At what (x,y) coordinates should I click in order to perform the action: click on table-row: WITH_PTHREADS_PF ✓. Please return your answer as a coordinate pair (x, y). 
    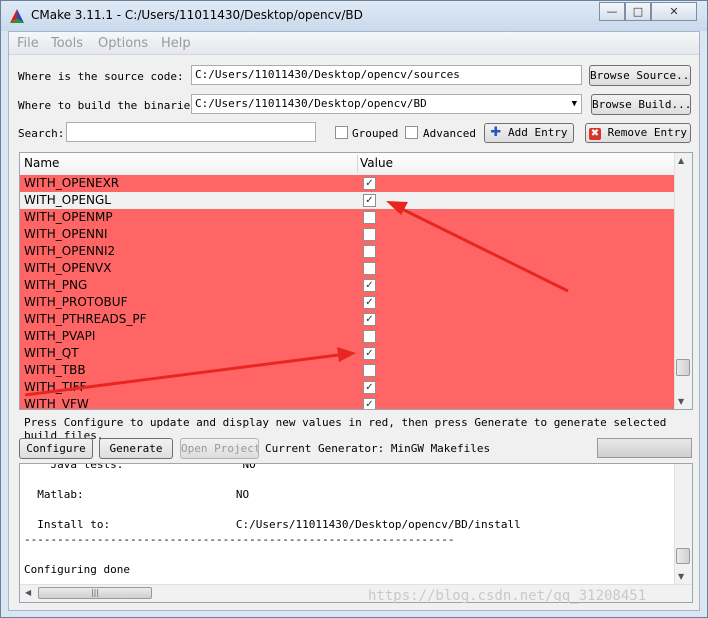
    Looking at the image, I should click on (348, 319).